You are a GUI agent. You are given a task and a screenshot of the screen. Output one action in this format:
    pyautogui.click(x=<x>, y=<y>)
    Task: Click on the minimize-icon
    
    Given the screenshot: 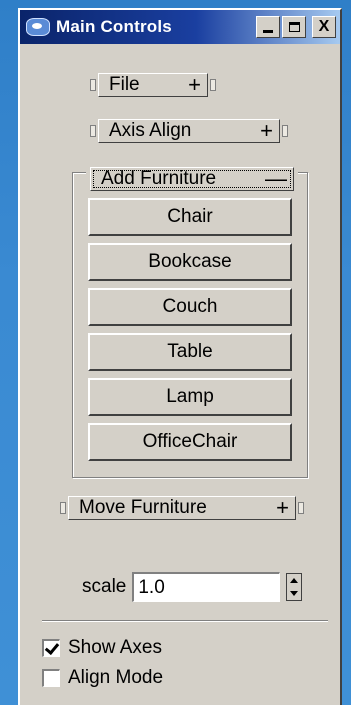 What is the action you would take?
    pyautogui.click(x=268, y=31)
    